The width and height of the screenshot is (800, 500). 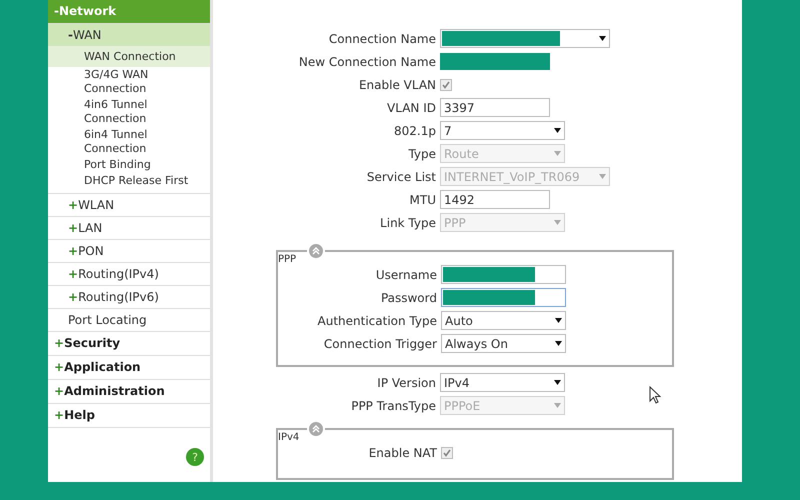 What do you see at coordinates (502, 130) in the screenshot?
I see `dropdown: 7` at bounding box center [502, 130].